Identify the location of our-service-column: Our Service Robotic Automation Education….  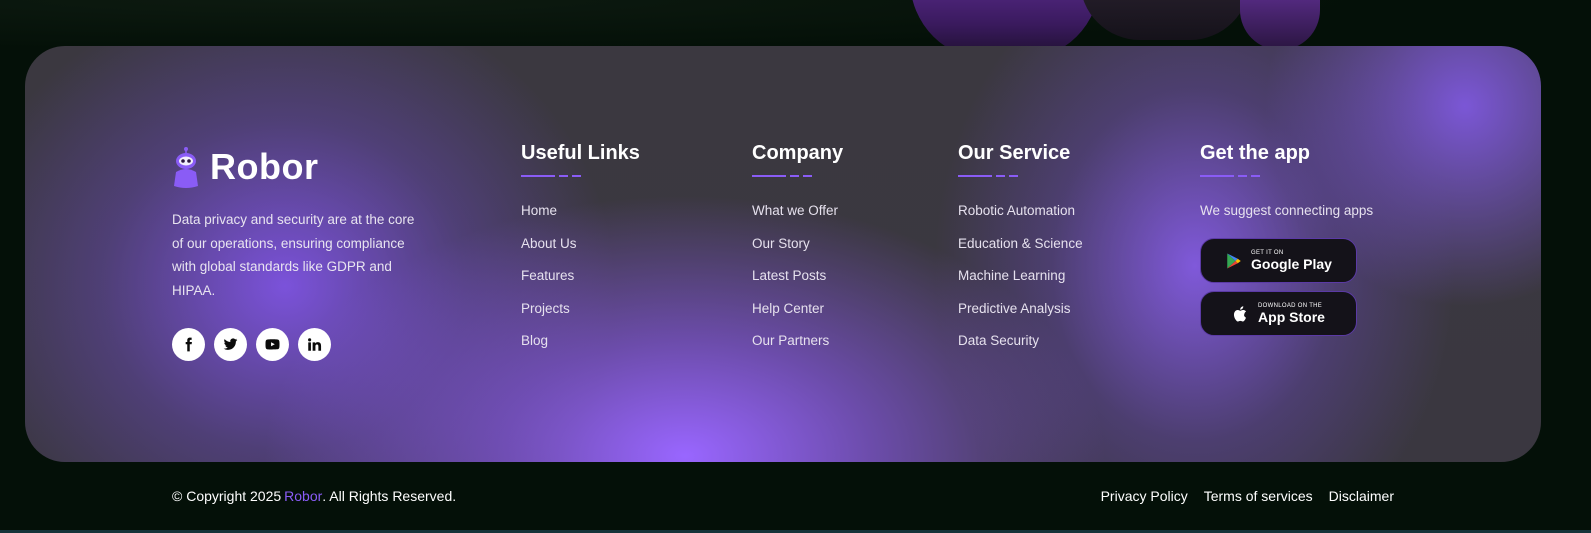
(1020, 254).